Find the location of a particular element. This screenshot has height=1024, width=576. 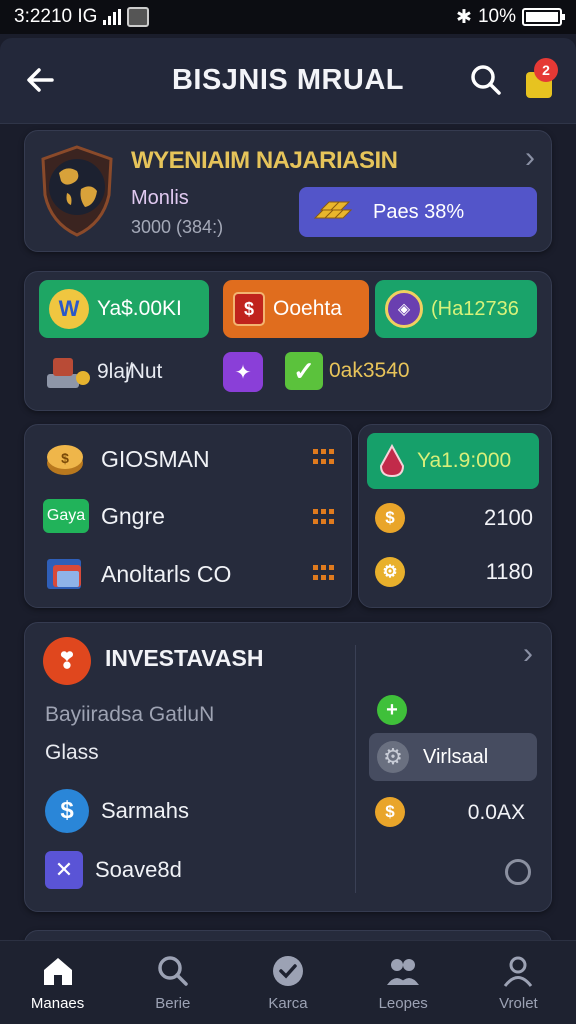

pass-progress-button: Paes 38% is located at coordinates (418, 212).